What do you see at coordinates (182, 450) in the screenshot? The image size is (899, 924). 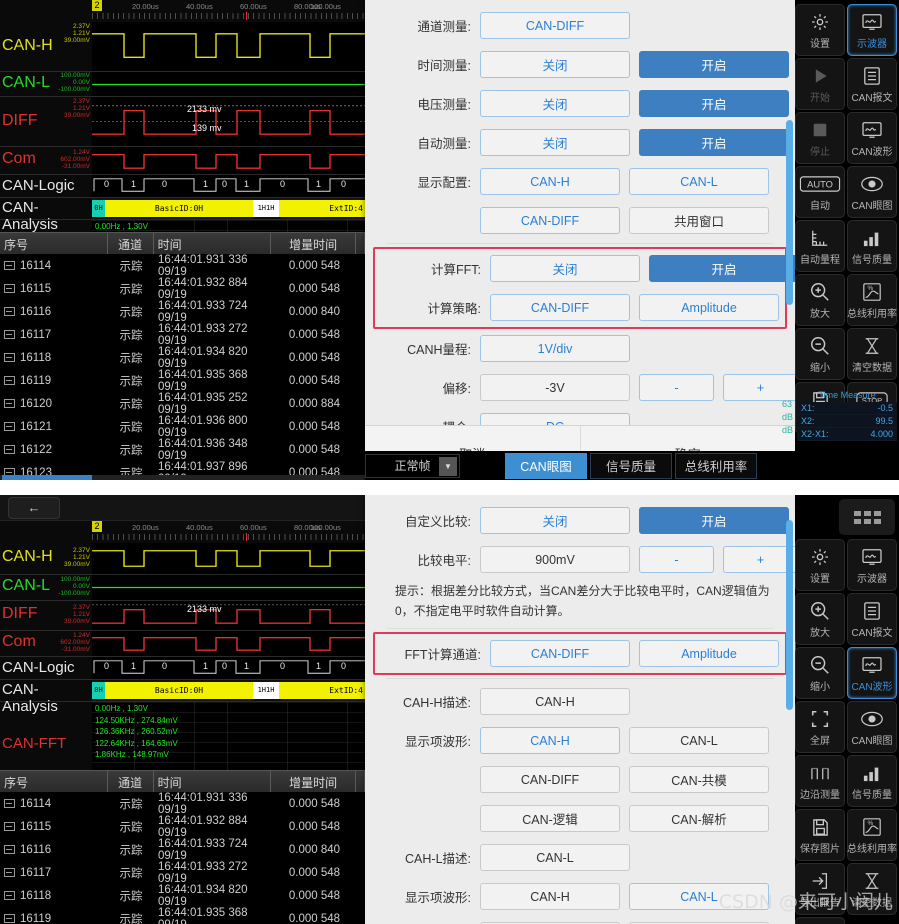 I see `table-row: 16122 示踪 16:44:01.936 348 09/19 0.000 548` at bounding box center [182, 450].